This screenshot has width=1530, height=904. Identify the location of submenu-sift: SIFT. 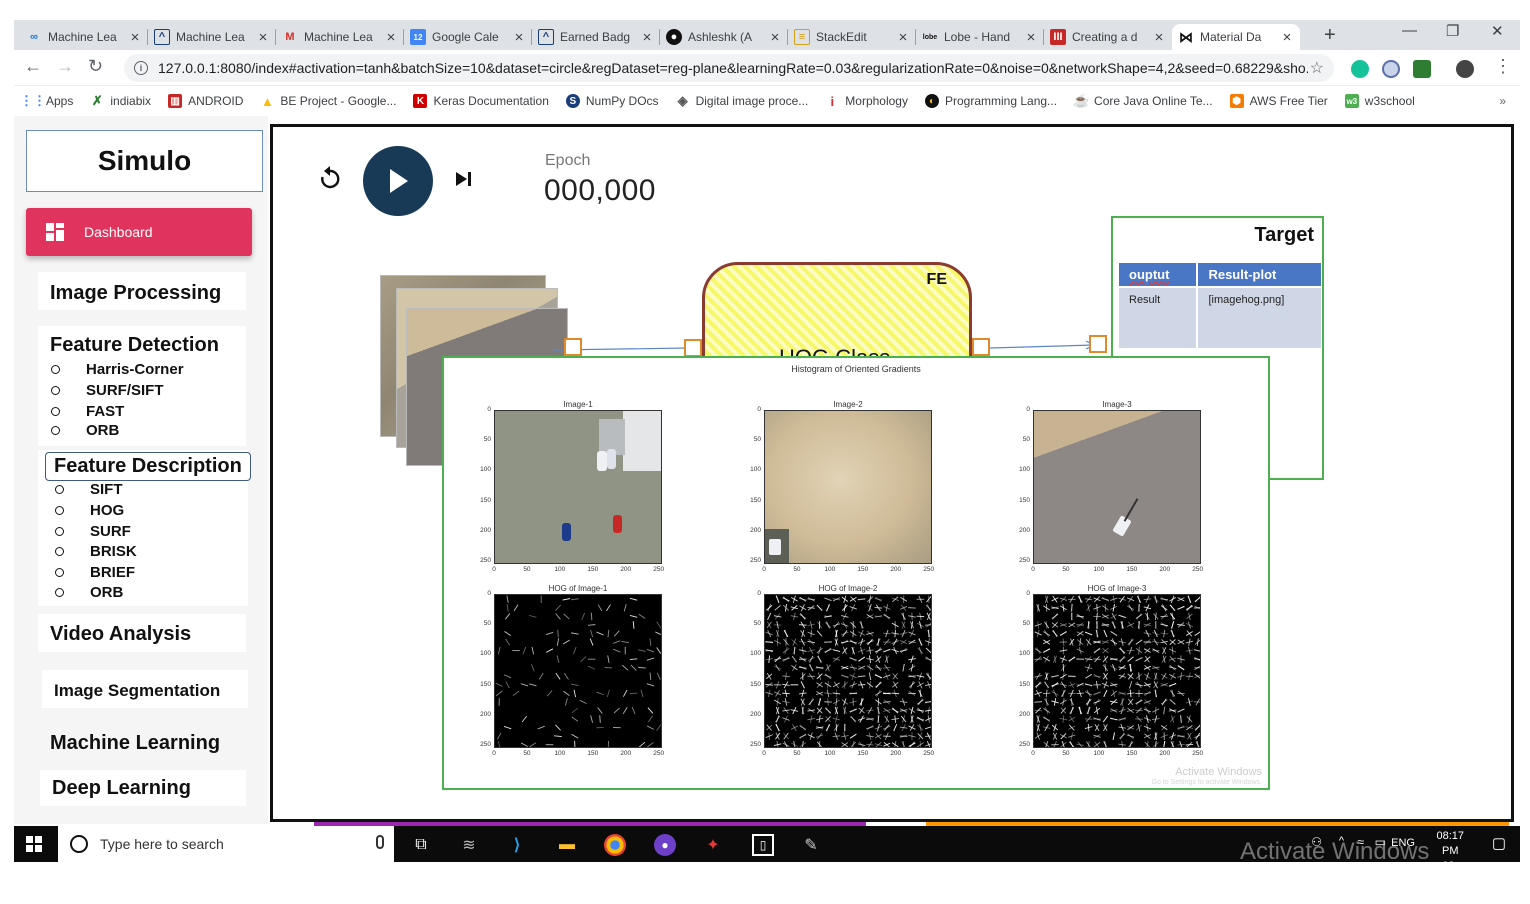
(89, 489).